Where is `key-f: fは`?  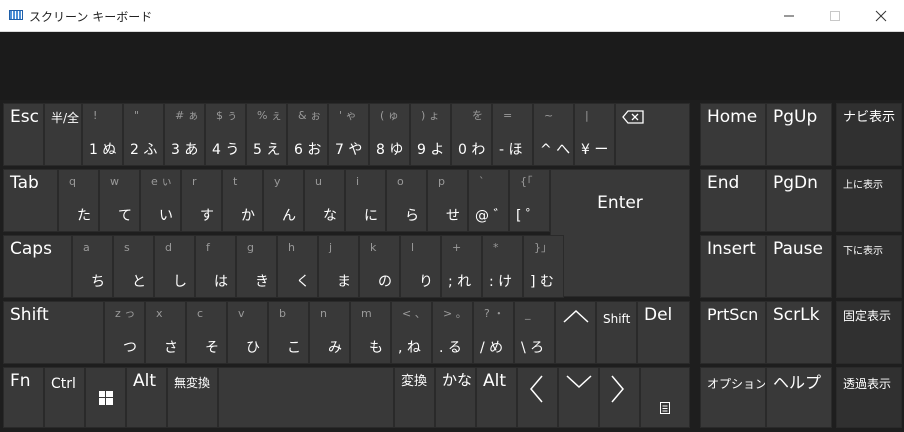
key-f: fは is located at coordinates (215, 266).